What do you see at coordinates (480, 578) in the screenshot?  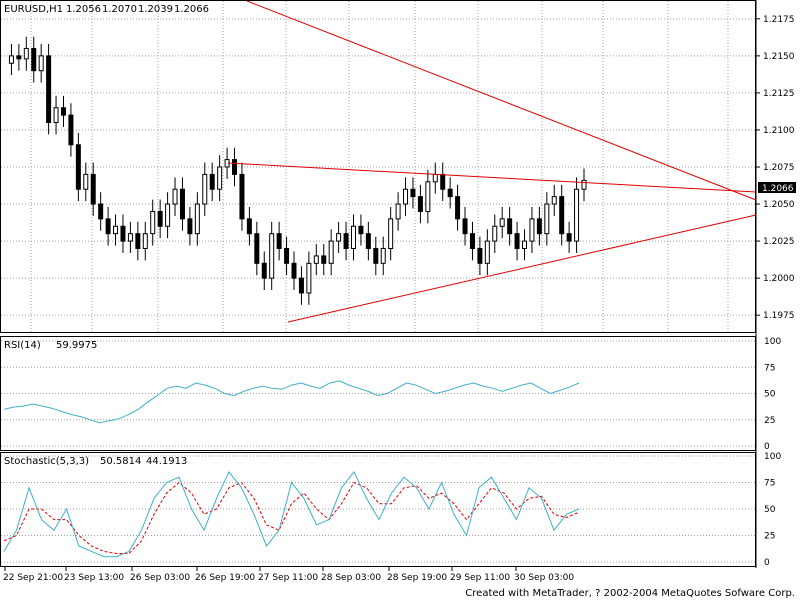 I see `time-axis-label: 29 Sep 11:00` at bounding box center [480, 578].